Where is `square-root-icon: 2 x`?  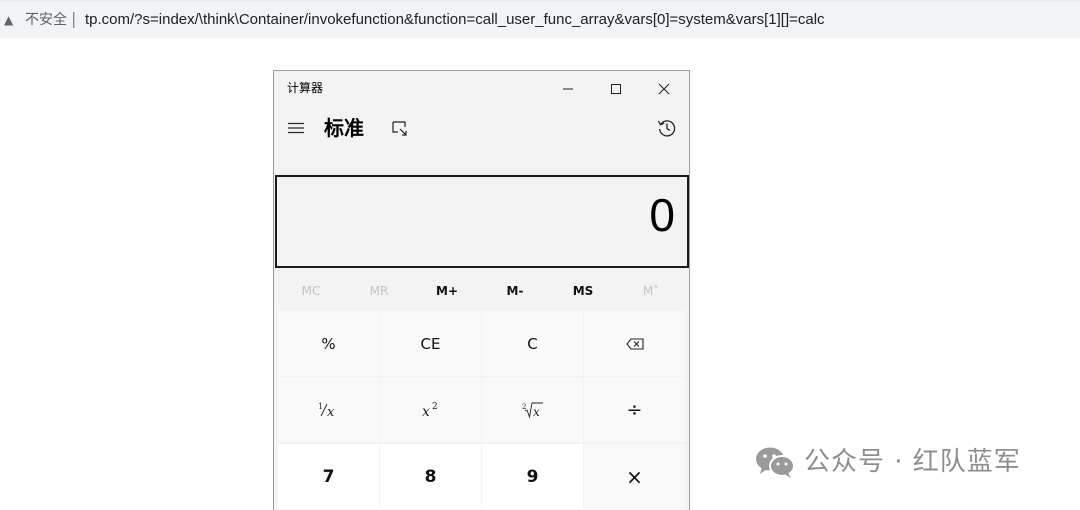 square-root-icon: 2 x is located at coordinates (532, 410).